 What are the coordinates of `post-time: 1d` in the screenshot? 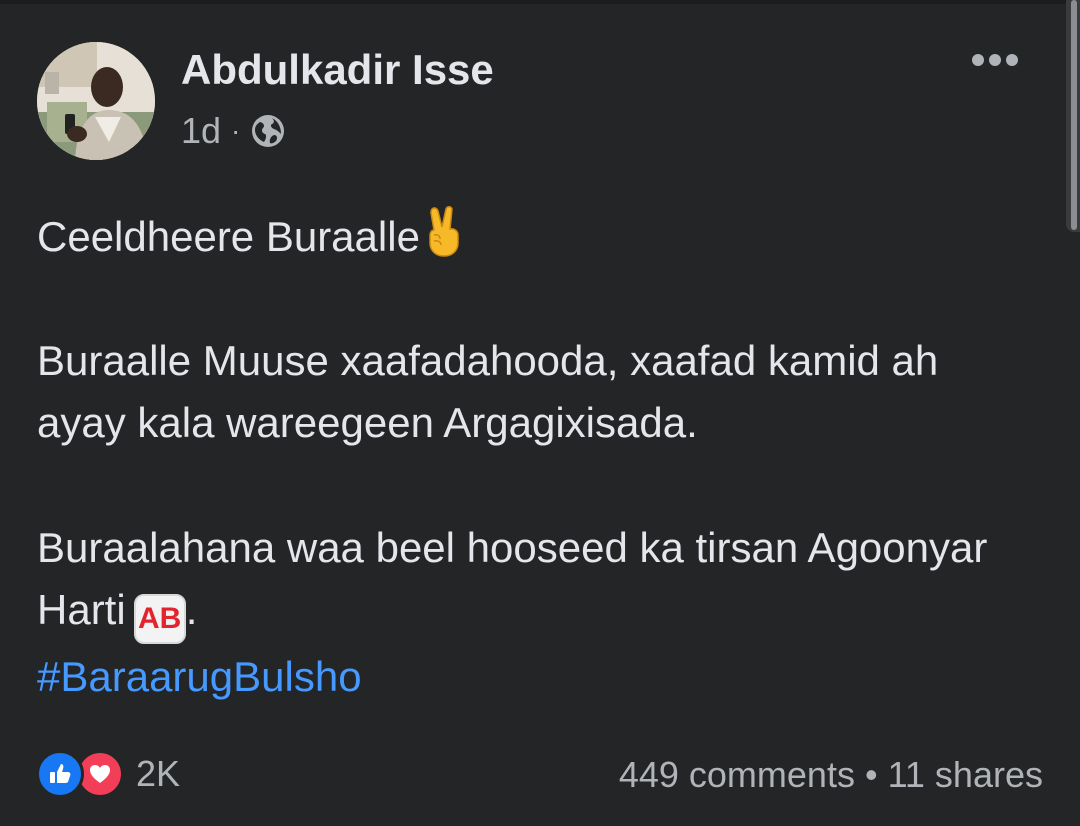 It's located at (201, 131).